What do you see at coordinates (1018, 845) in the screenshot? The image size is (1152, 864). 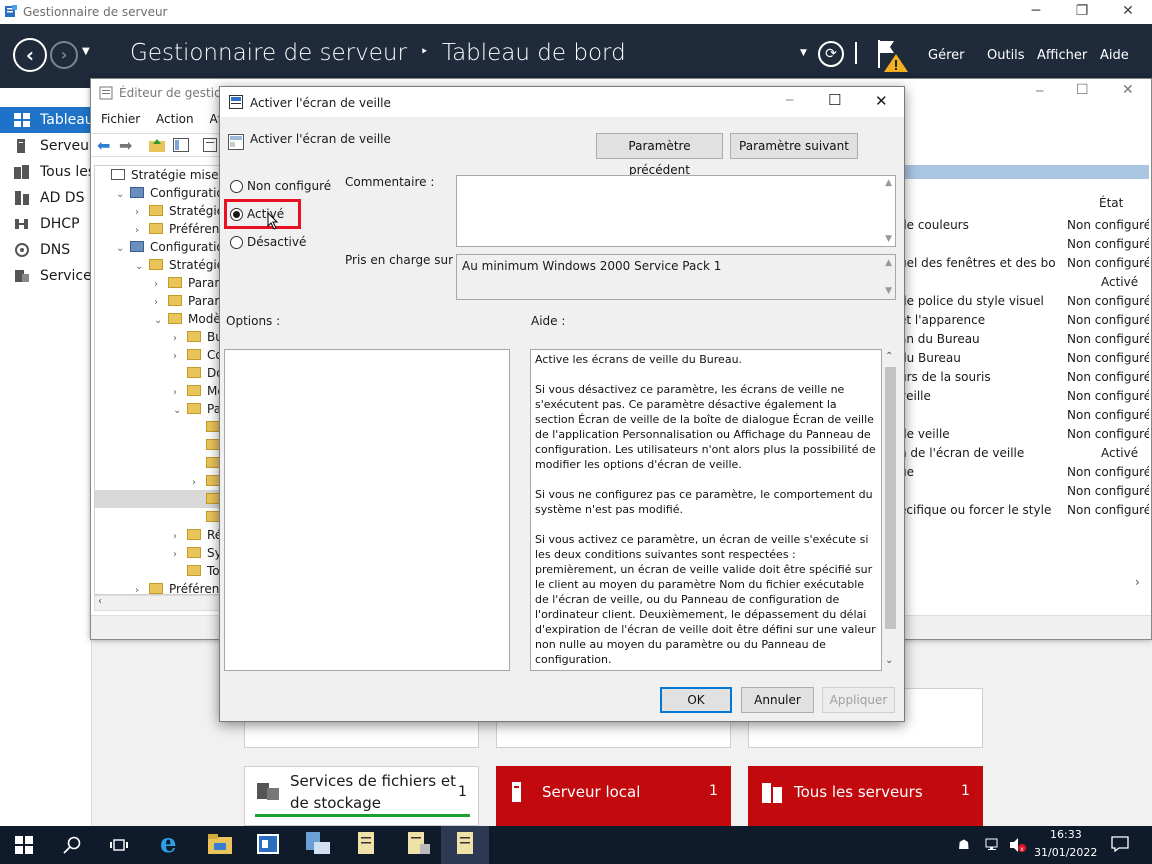 I see `volume-muted-icon: x` at bounding box center [1018, 845].